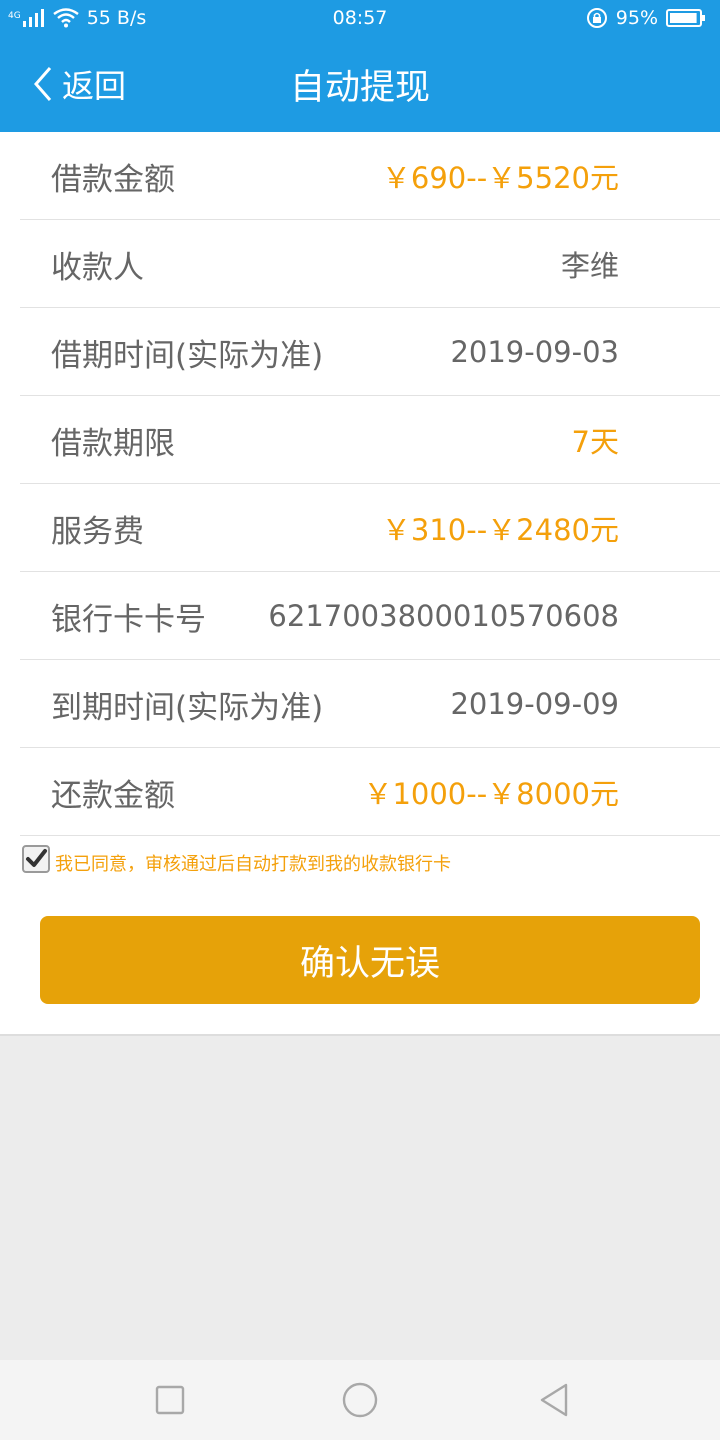  Describe the element at coordinates (113, 179) in the screenshot. I see `row-label: 借款金额` at that location.